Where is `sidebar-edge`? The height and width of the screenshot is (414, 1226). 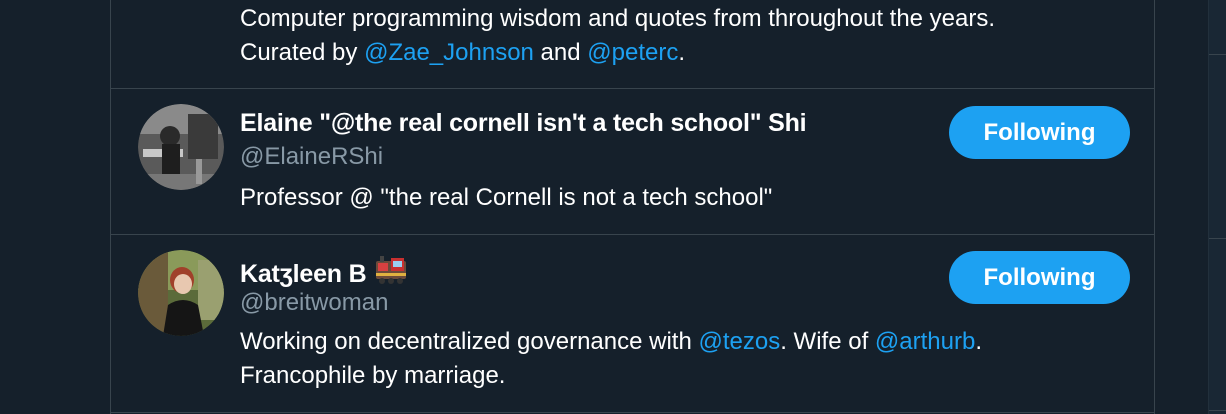
sidebar-edge is located at coordinates (1217, 207).